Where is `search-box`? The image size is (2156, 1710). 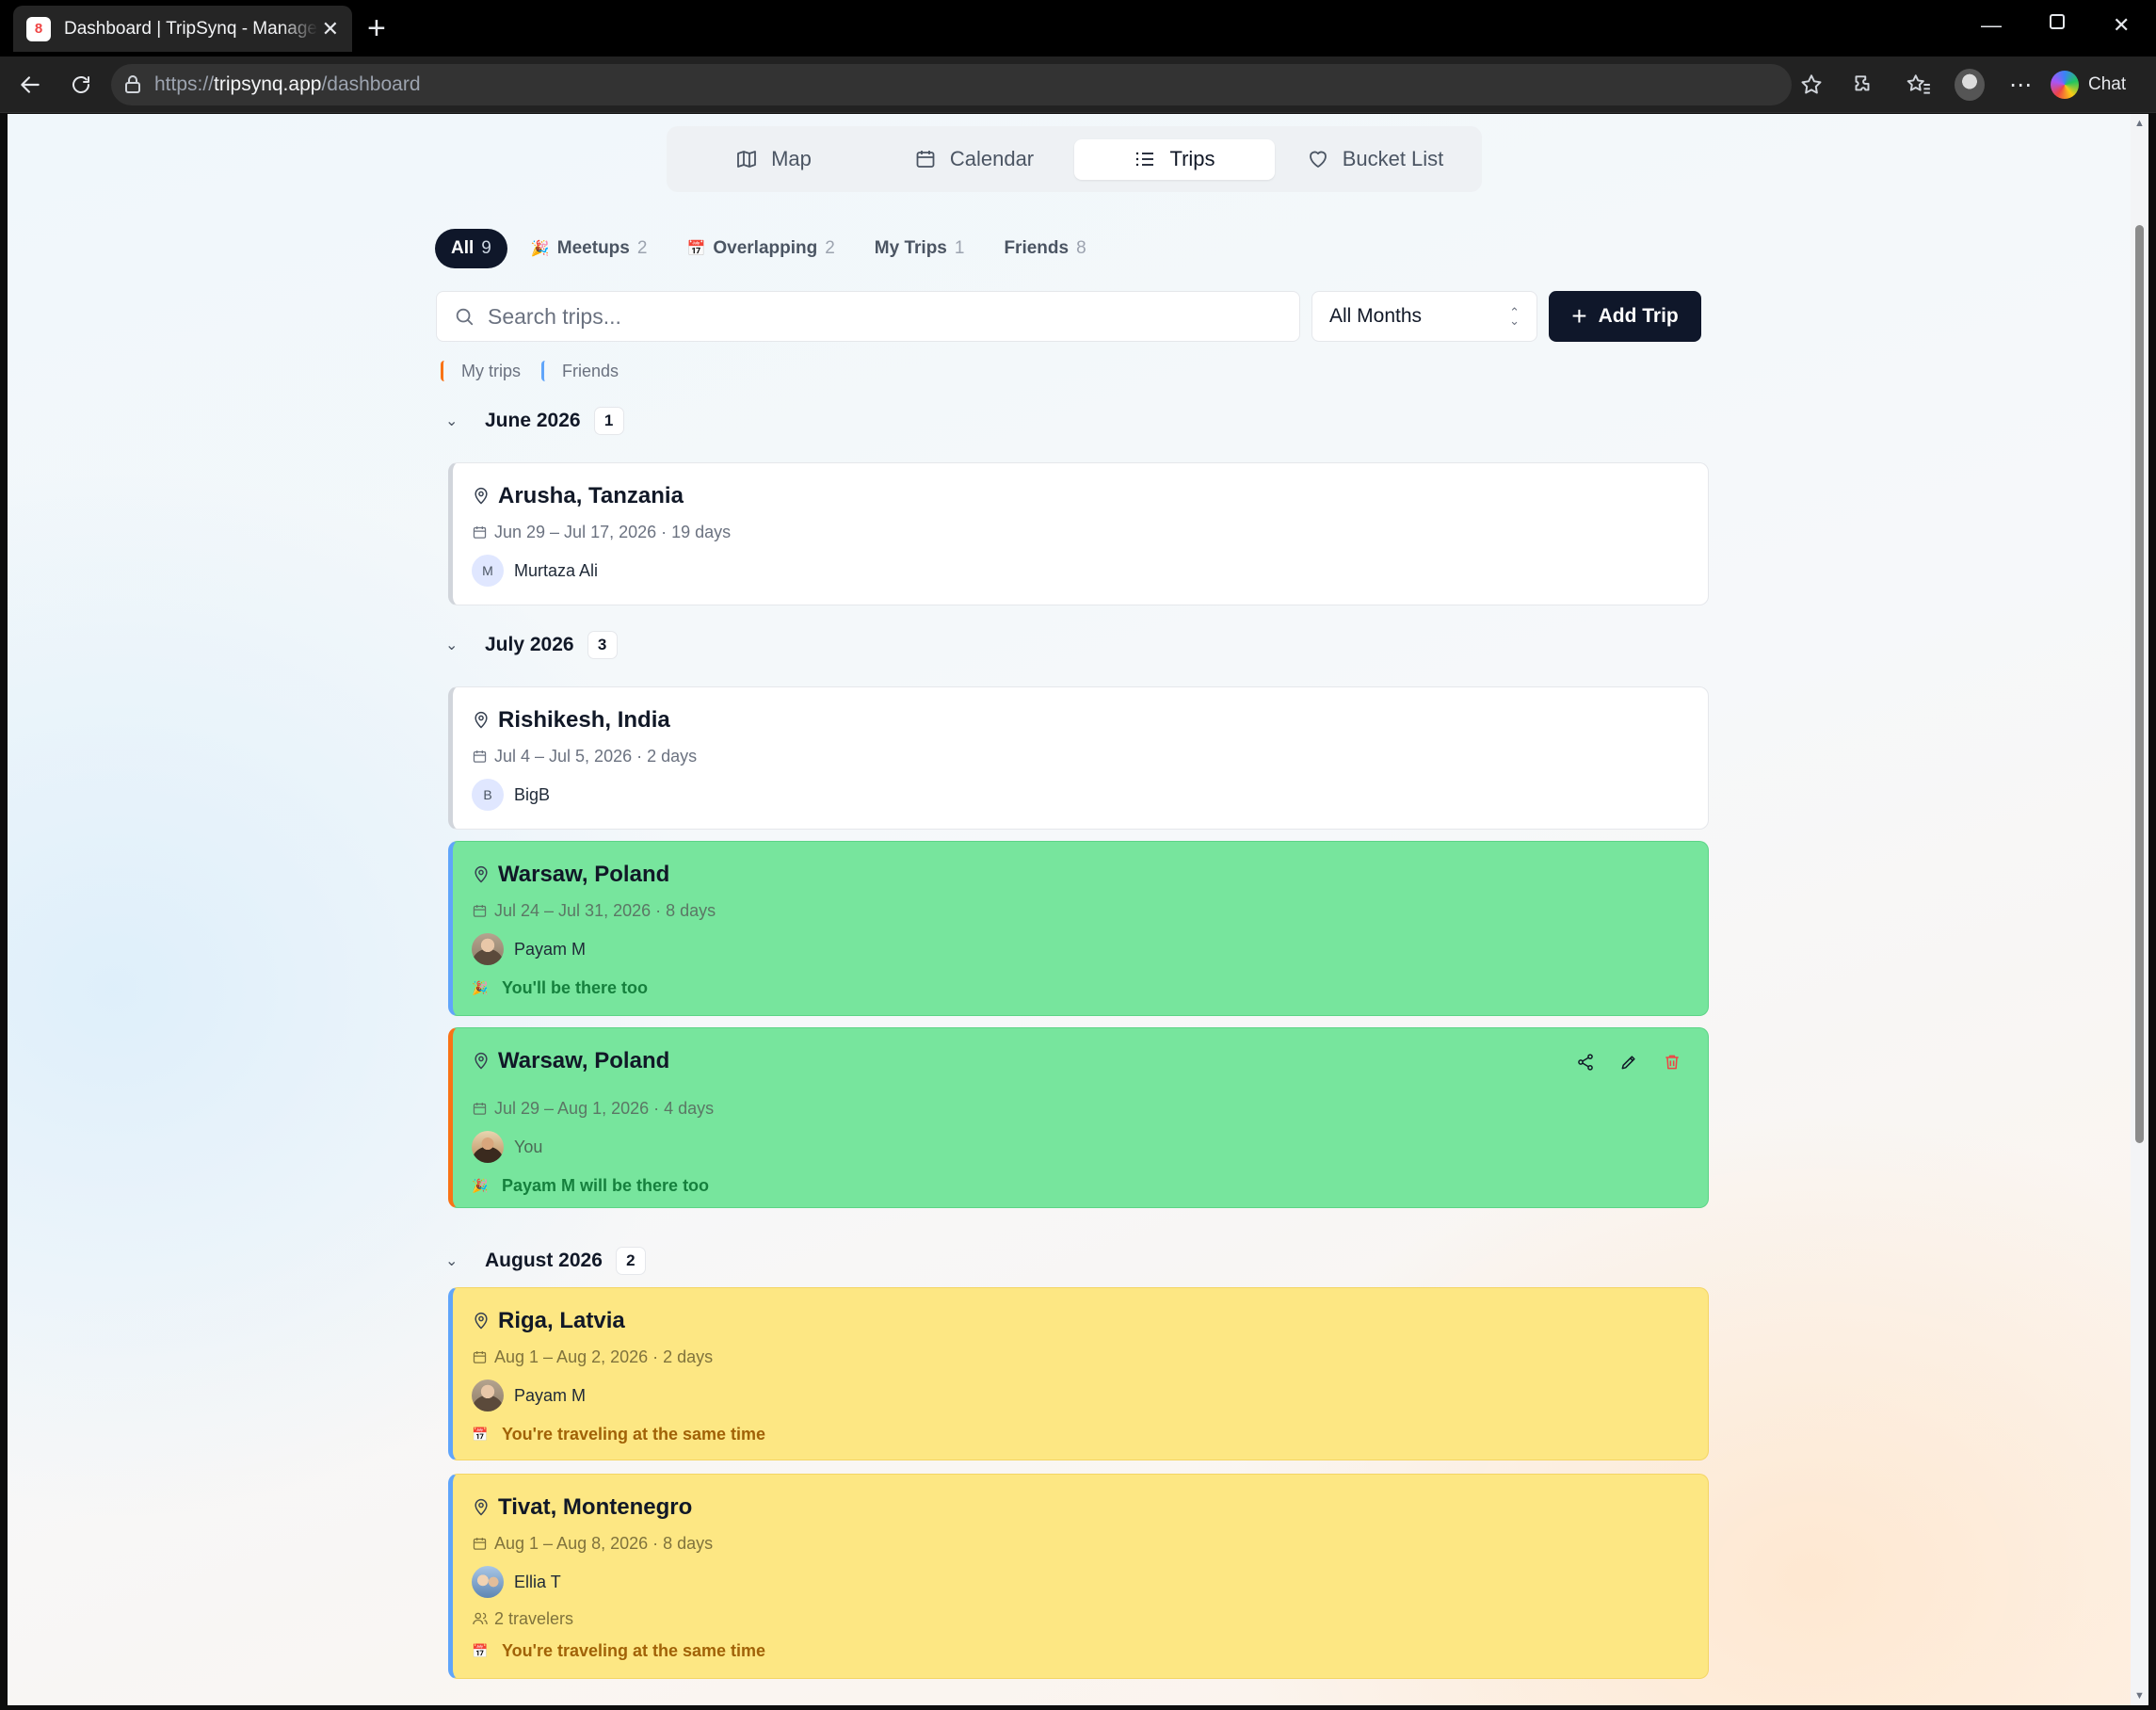 search-box is located at coordinates (868, 316).